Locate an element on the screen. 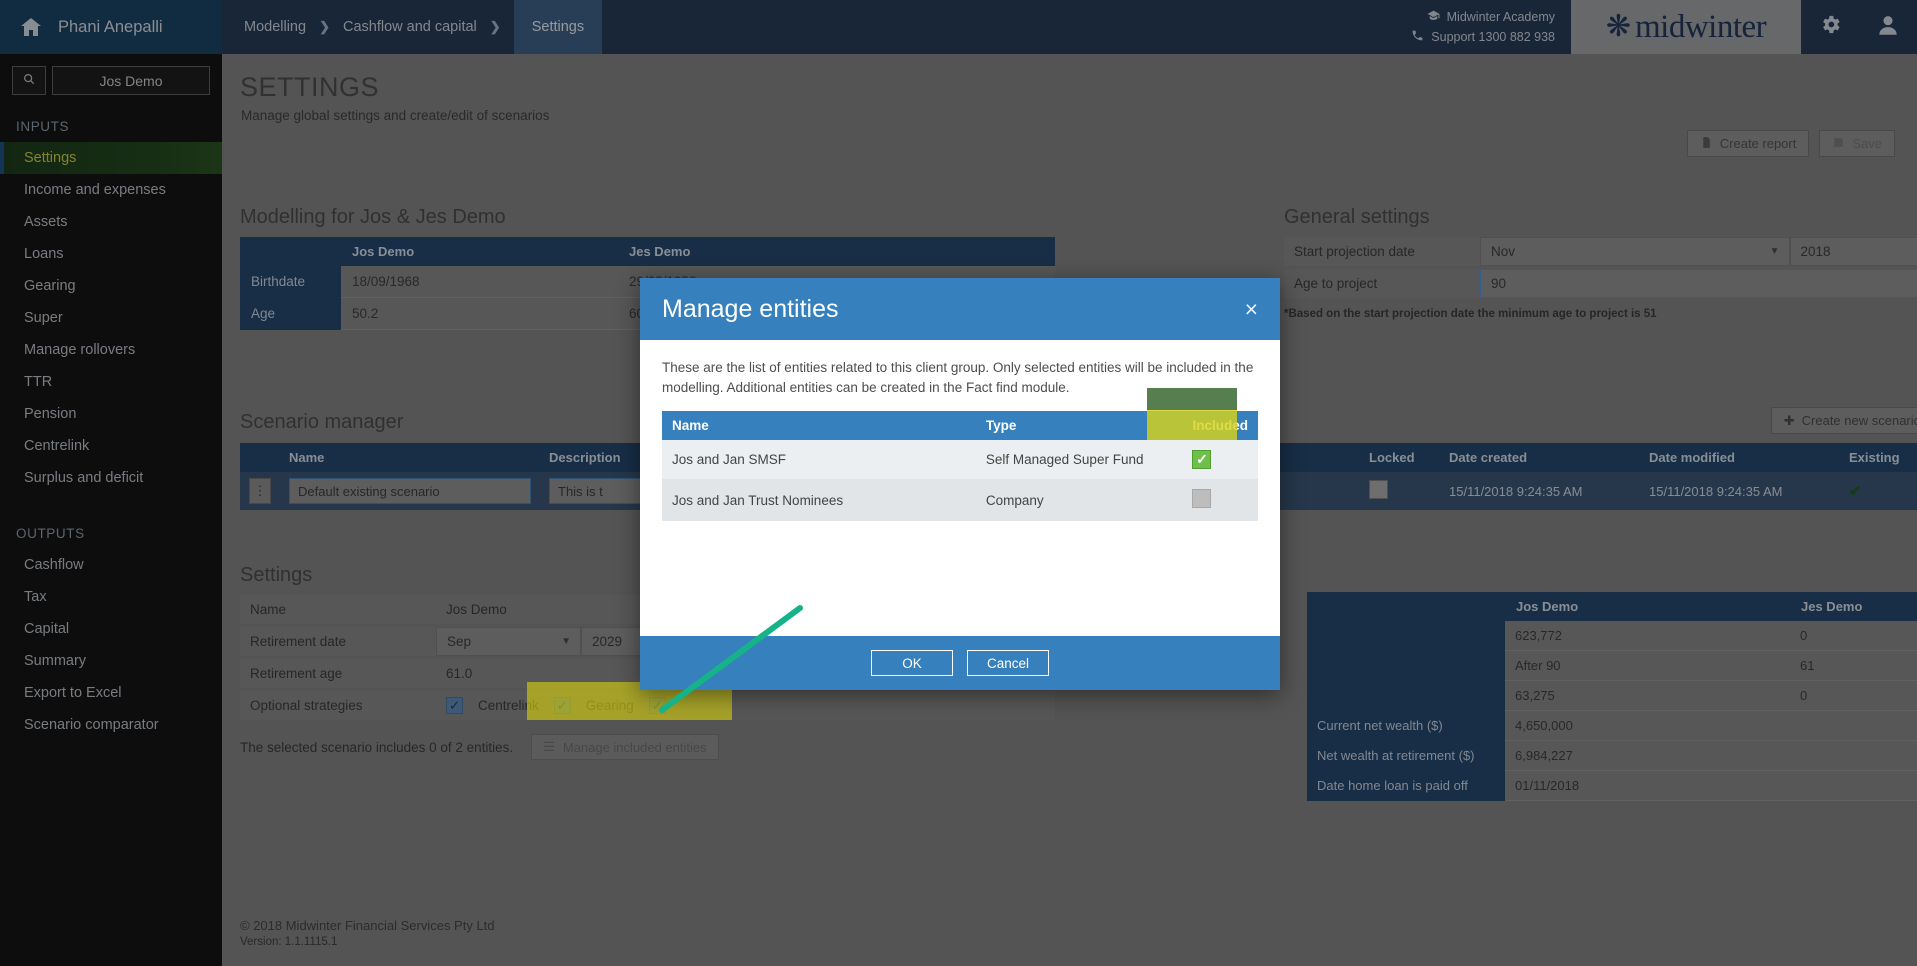 This screenshot has width=1917, height=966. highlight-included-checkbox is located at coordinates (1192, 425).